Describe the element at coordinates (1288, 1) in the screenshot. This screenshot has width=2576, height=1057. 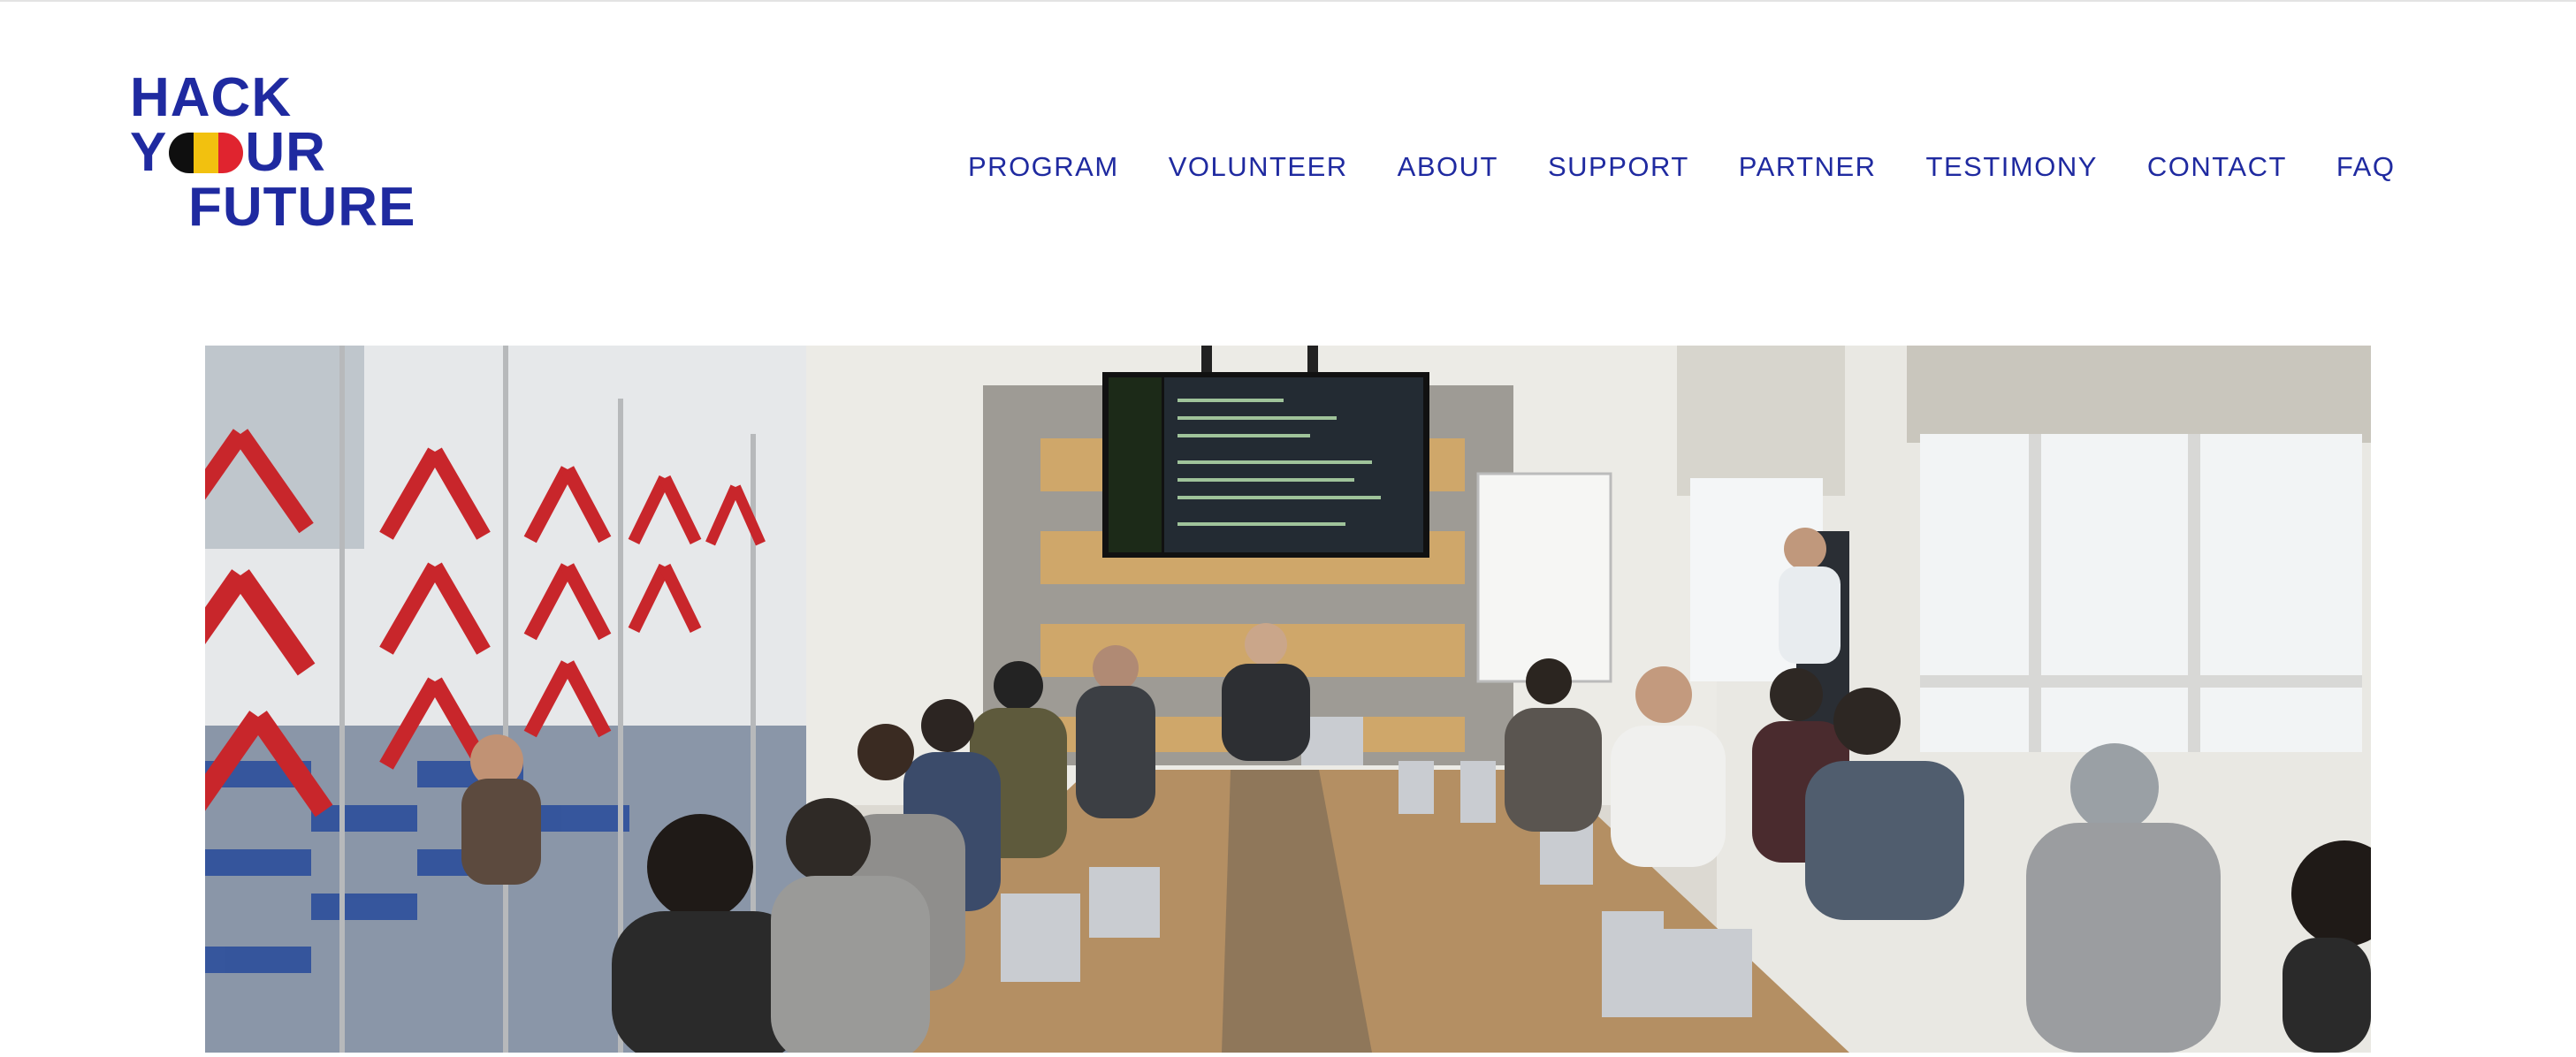
I see `top-border` at that location.